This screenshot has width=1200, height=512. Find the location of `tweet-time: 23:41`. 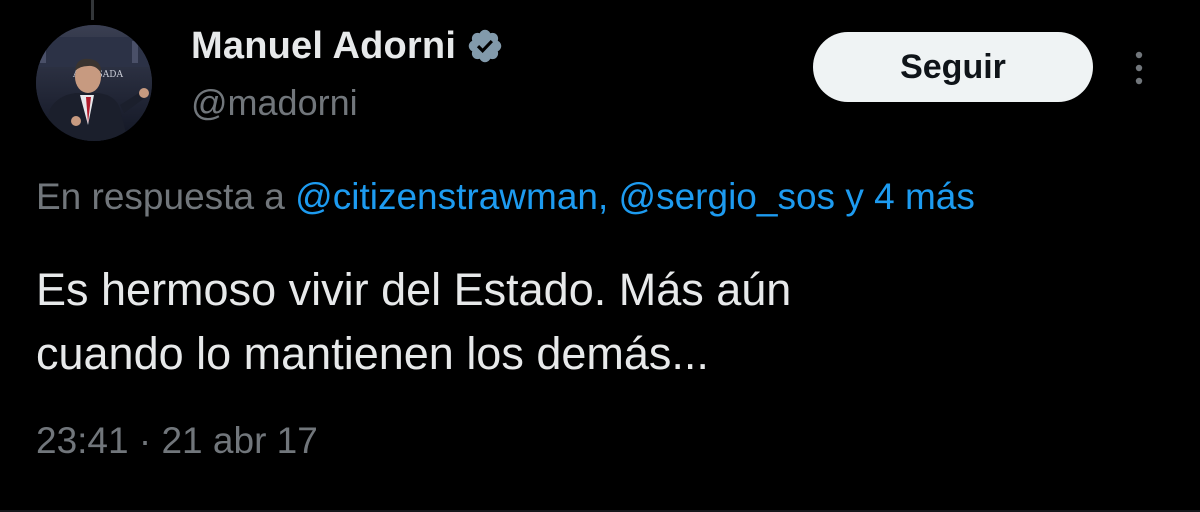

tweet-time: 23:41 is located at coordinates (82, 440).